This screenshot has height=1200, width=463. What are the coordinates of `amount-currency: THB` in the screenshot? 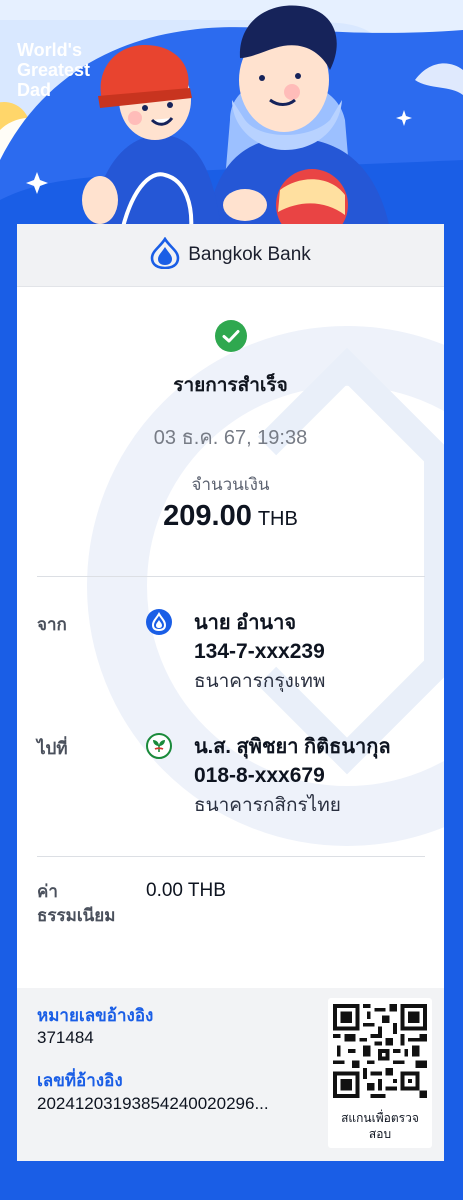 It's located at (277, 519).